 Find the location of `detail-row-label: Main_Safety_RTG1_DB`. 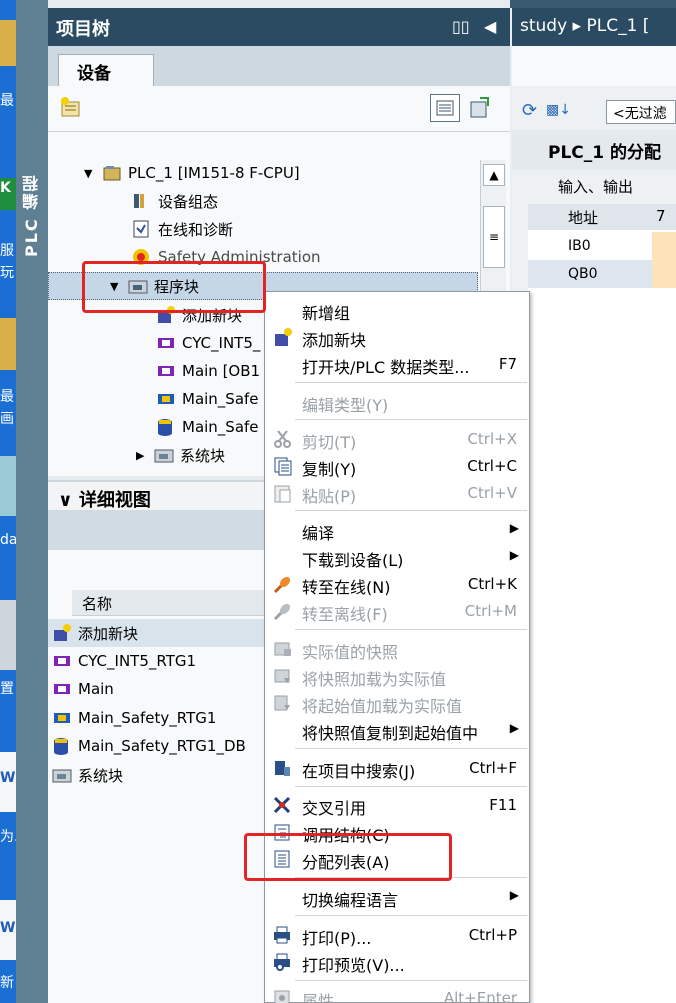

detail-row-label: Main_Safety_RTG1_DB is located at coordinates (162, 746).